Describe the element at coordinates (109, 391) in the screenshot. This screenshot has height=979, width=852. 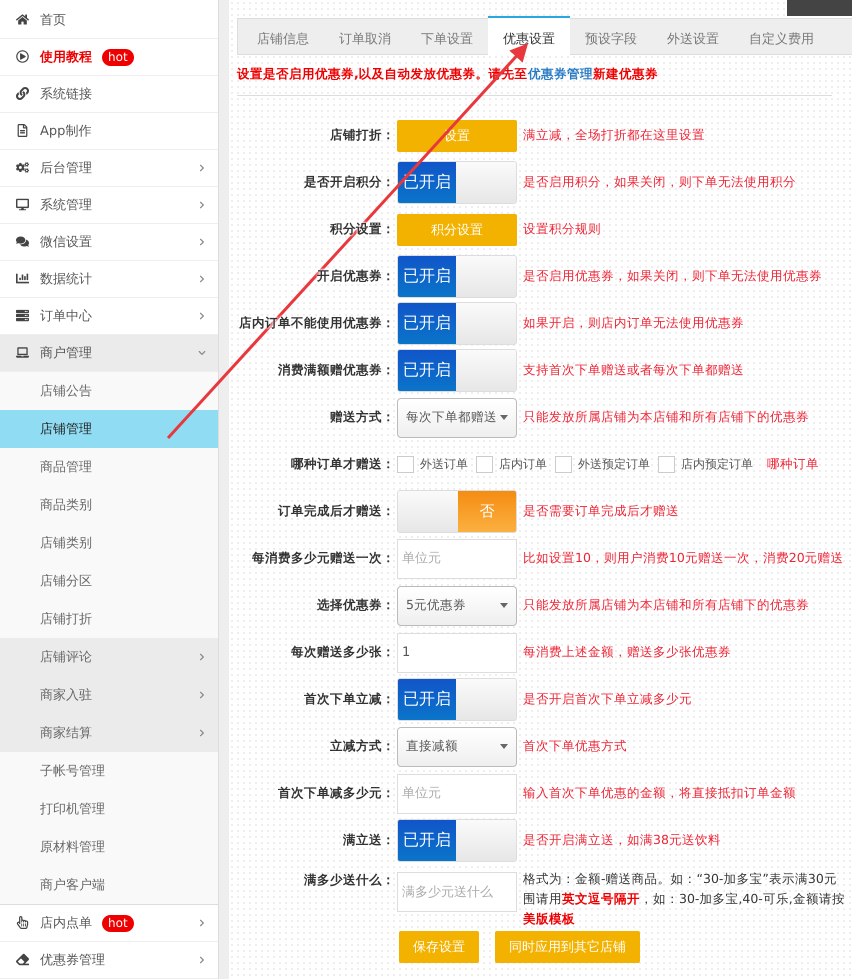
I see `submenu-item: 店铺公告` at that location.